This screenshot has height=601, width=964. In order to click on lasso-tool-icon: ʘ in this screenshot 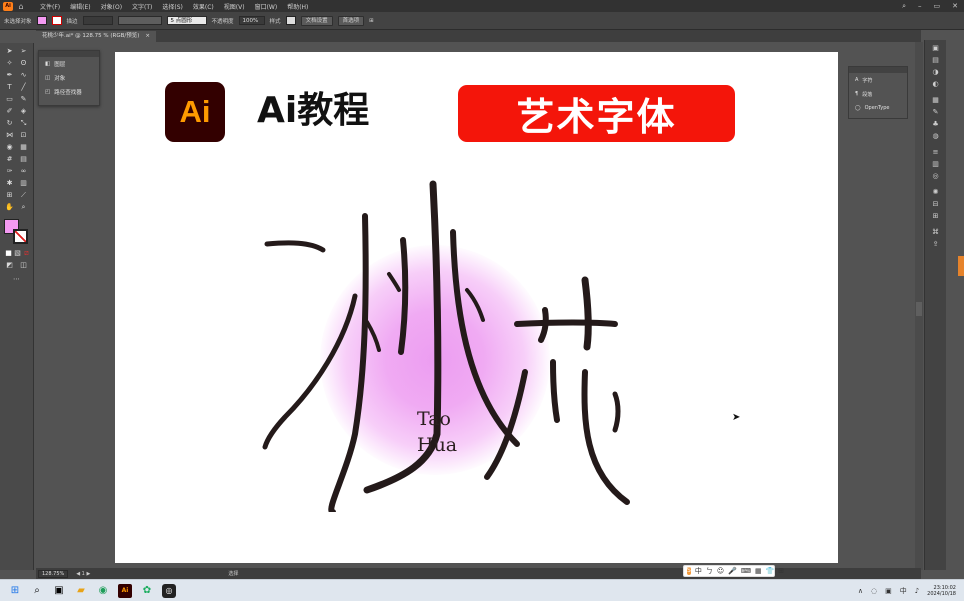, I will do `click(23, 63)`.